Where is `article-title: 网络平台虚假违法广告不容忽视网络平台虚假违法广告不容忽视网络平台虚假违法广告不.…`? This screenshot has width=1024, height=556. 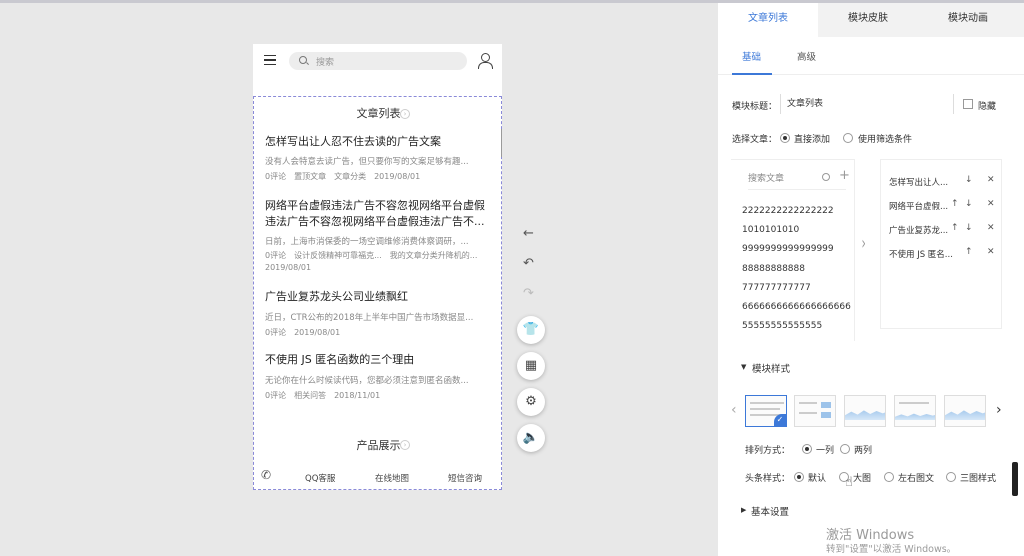 article-title: 网络平台虚假违法广告不容忽视网络平台虚假违法广告不容忽视网络平台虚假违法广告不.… is located at coordinates (379, 214).